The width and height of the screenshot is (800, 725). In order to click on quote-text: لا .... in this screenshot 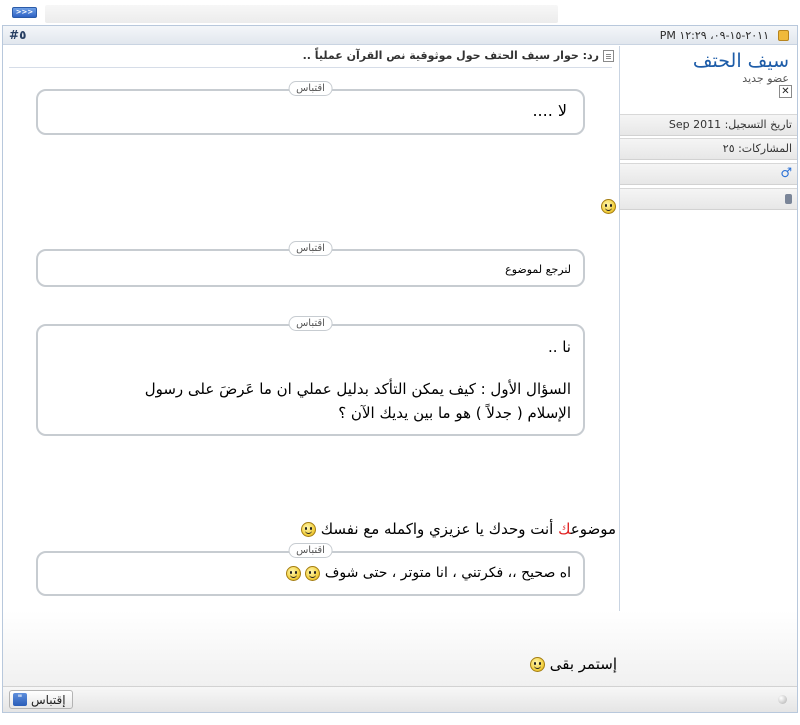, I will do `click(549, 110)`.